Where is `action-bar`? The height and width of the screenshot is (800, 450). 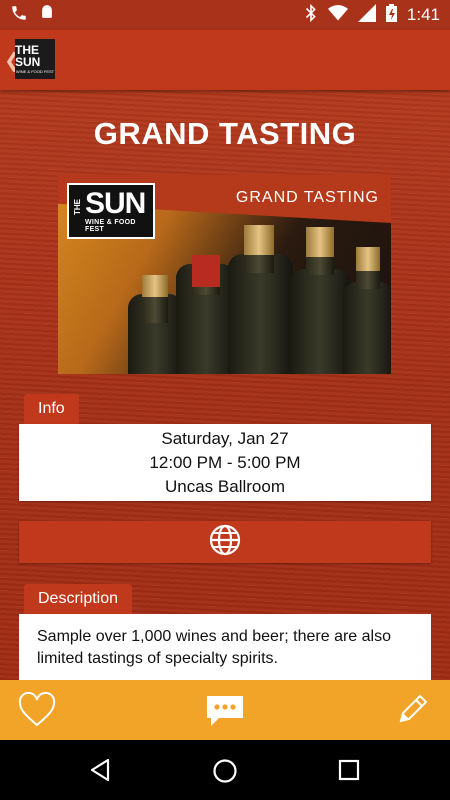 action-bar is located at coordinates (225, 710).